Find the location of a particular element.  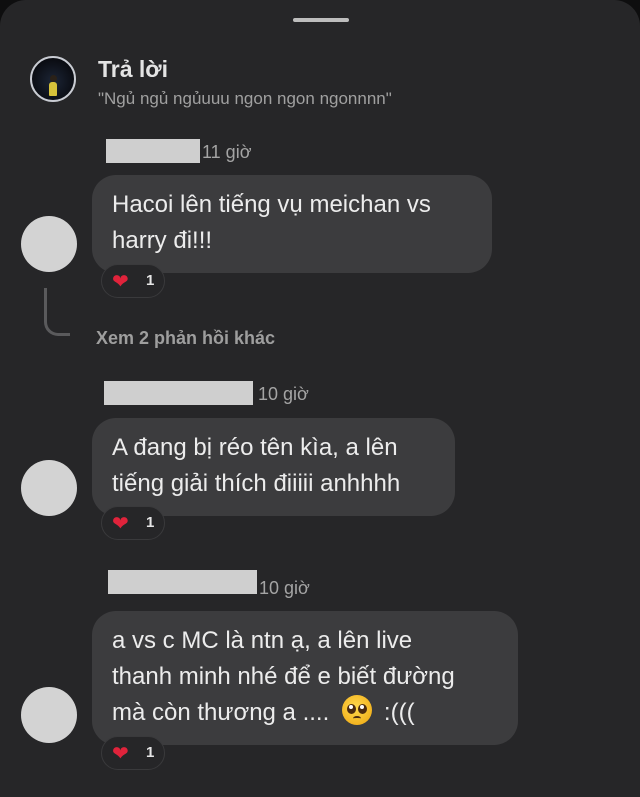

comment-text-fragment: :((( is located at coordinates (399, 712).